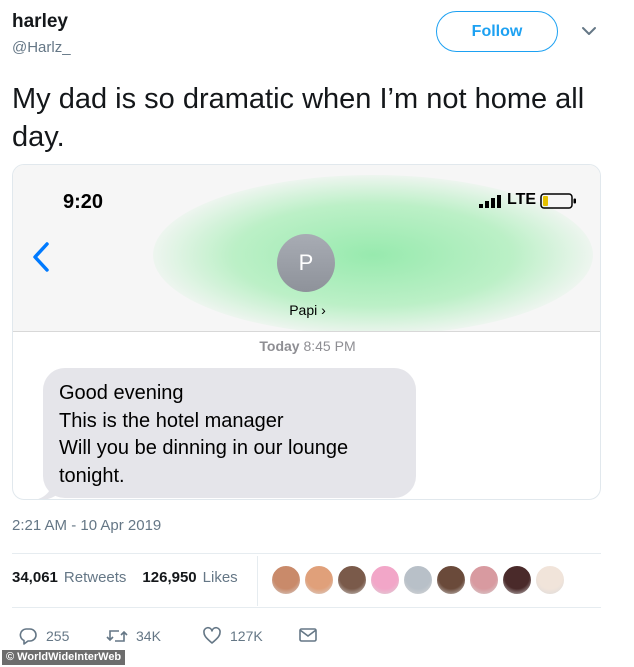 This screenshot has height=667, width=634. What do you see at coordinates (95, 577) in the screenshot?
I see `retweets-label: Retweets` at bounding box center [95, 577].